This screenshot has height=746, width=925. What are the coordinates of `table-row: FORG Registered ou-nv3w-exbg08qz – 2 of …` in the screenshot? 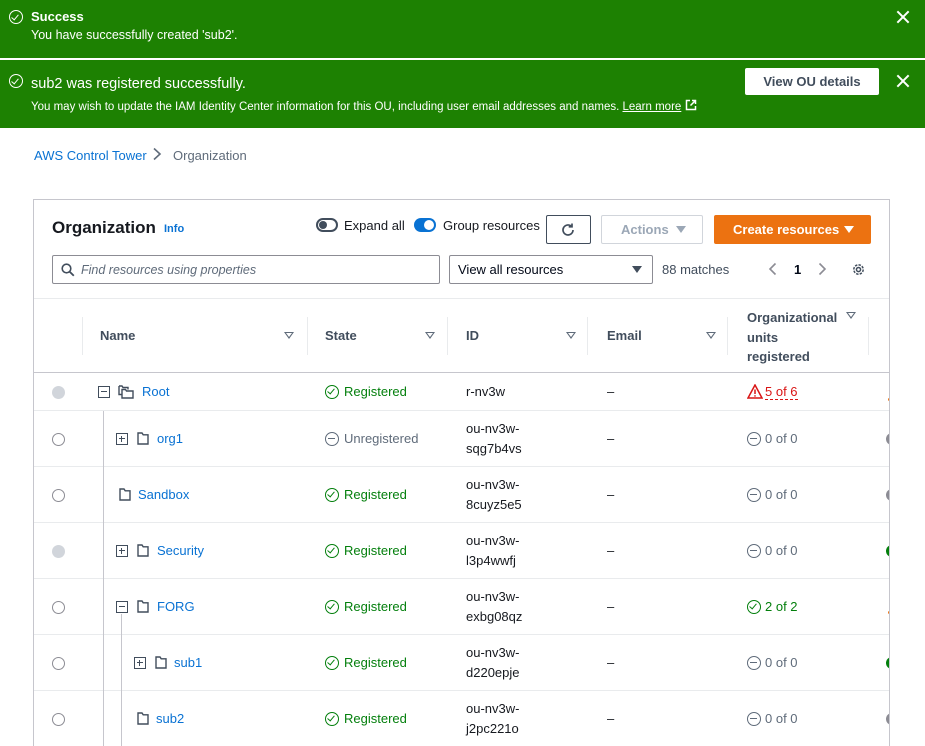 It's located at (461, 607).